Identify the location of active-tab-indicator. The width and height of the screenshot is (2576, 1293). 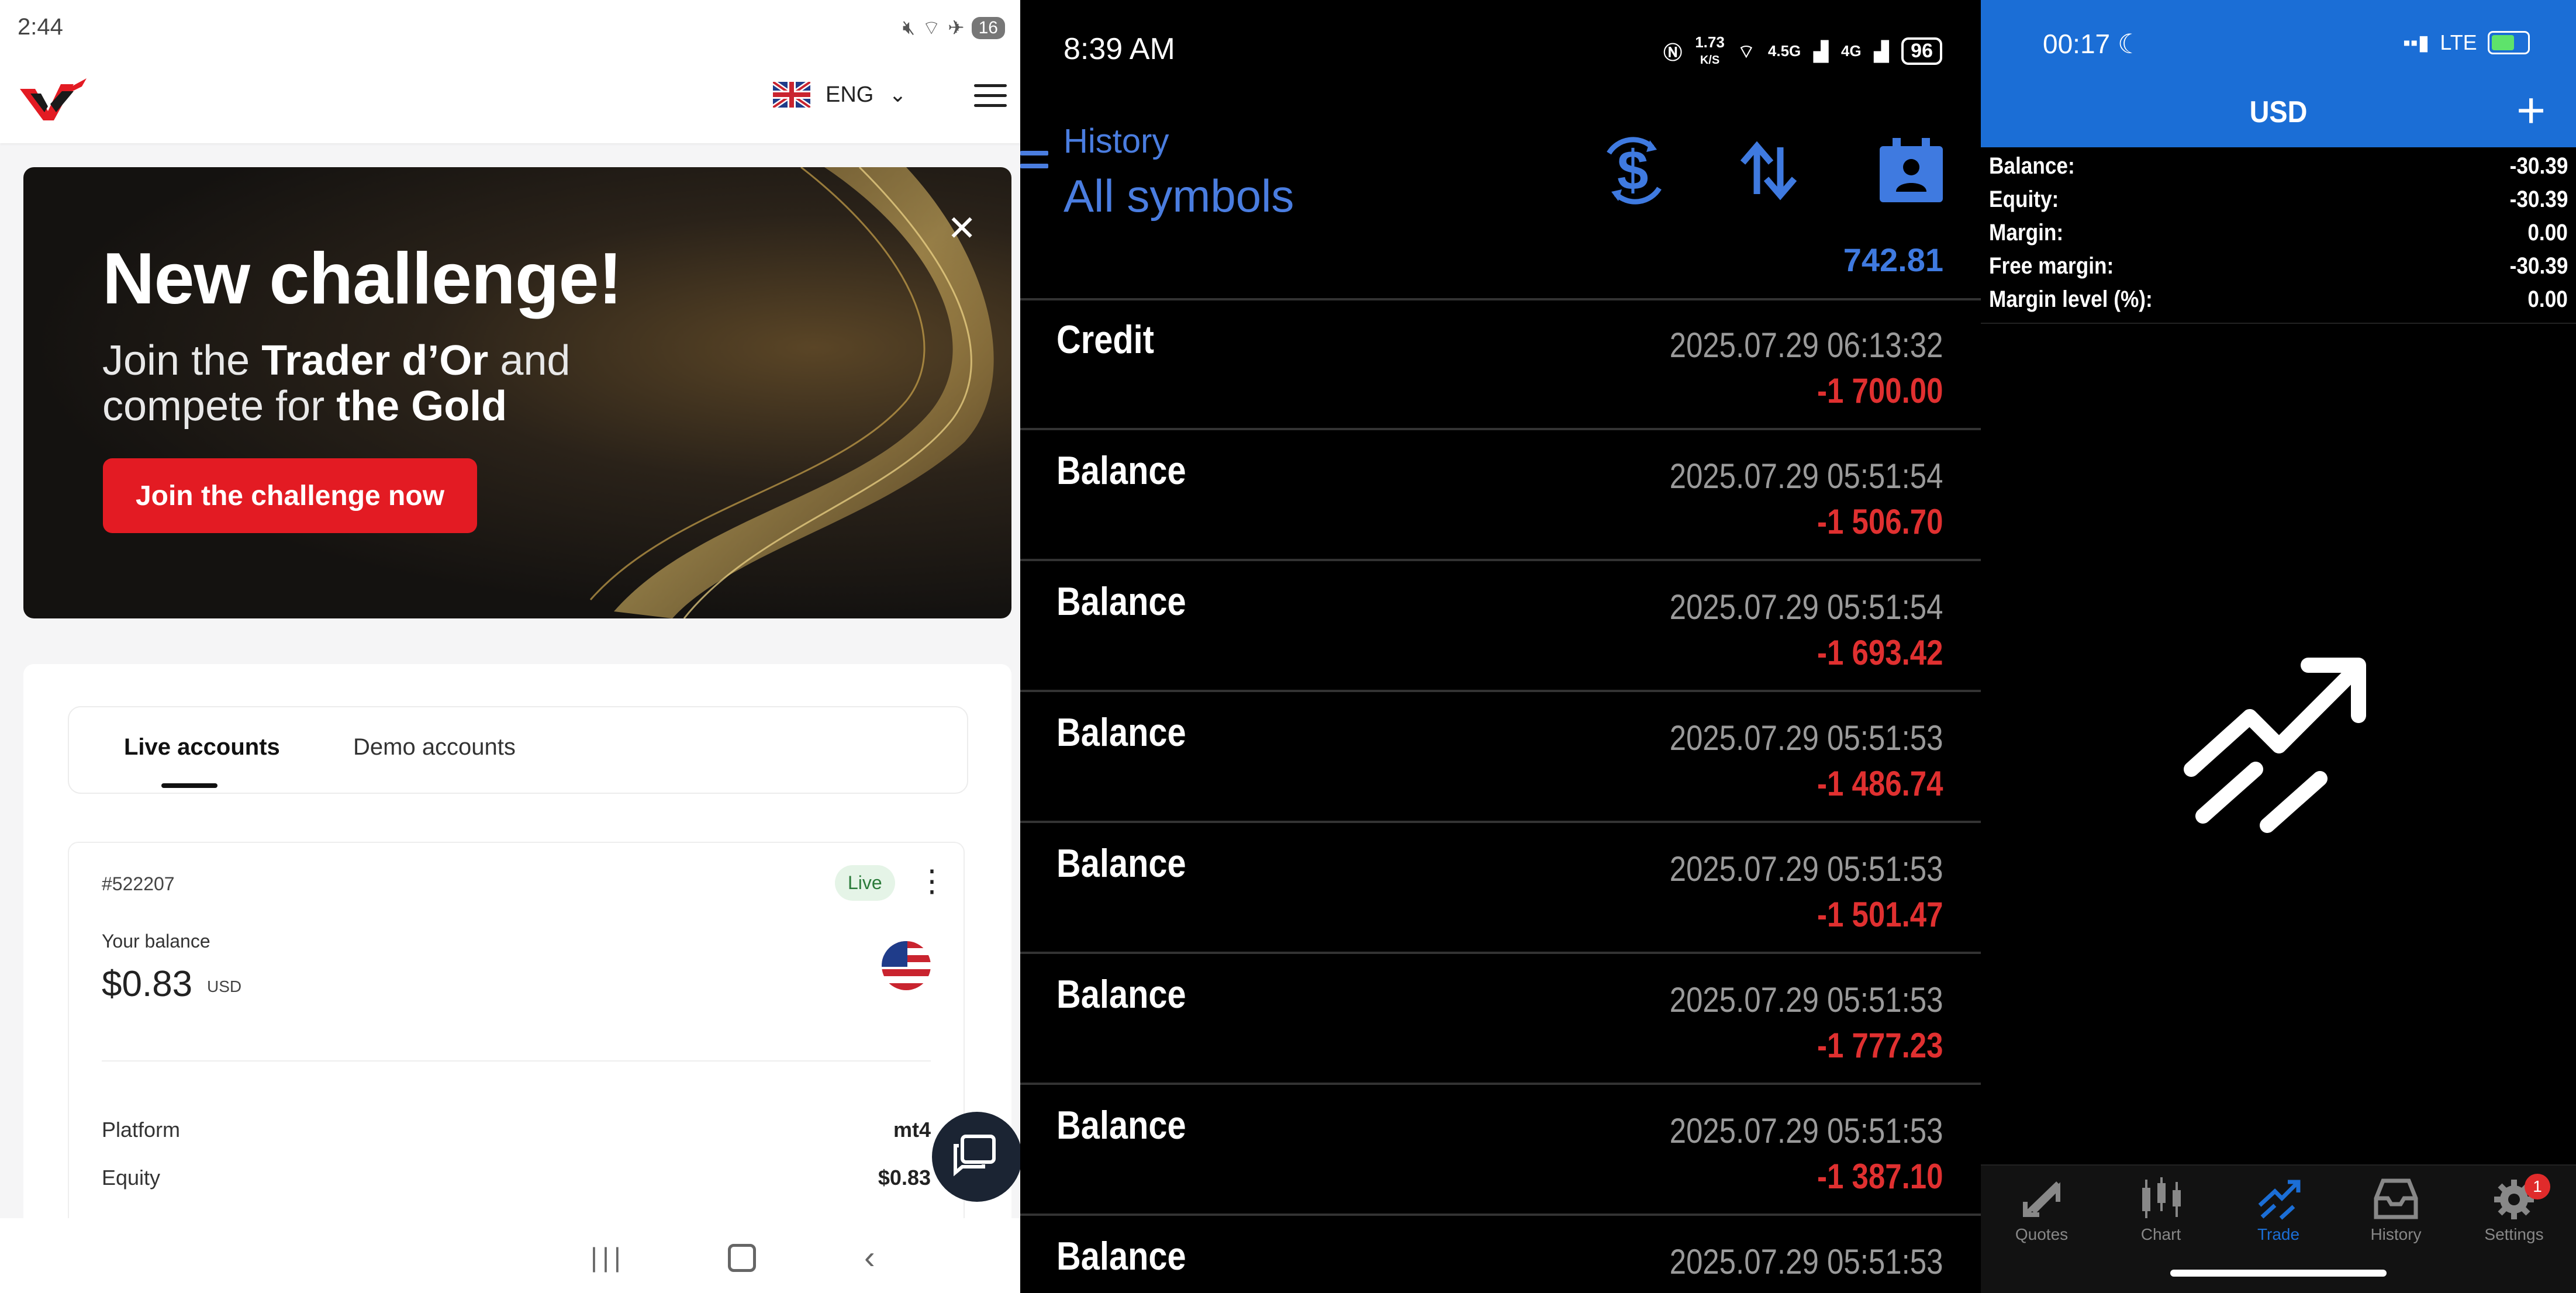
(189, 785).